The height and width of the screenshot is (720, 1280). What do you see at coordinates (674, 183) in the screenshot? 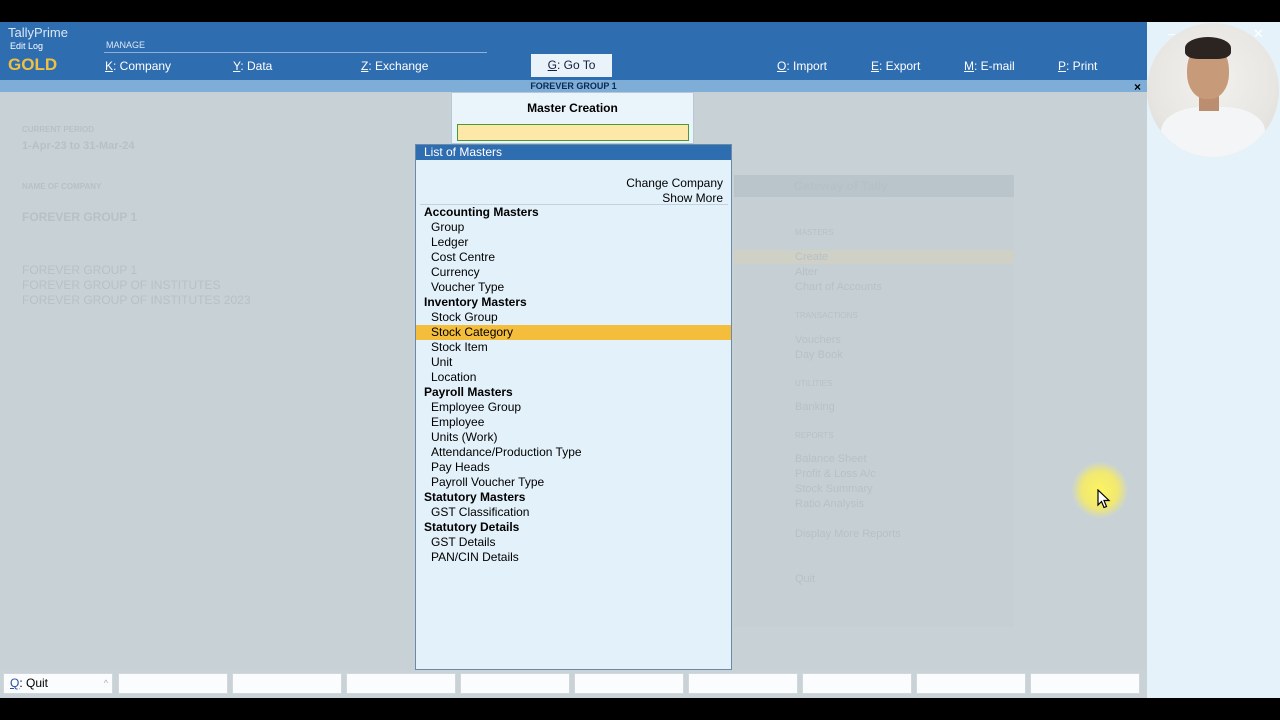
I see `change-company-button: Change Company` at bounding box center [674, 183].